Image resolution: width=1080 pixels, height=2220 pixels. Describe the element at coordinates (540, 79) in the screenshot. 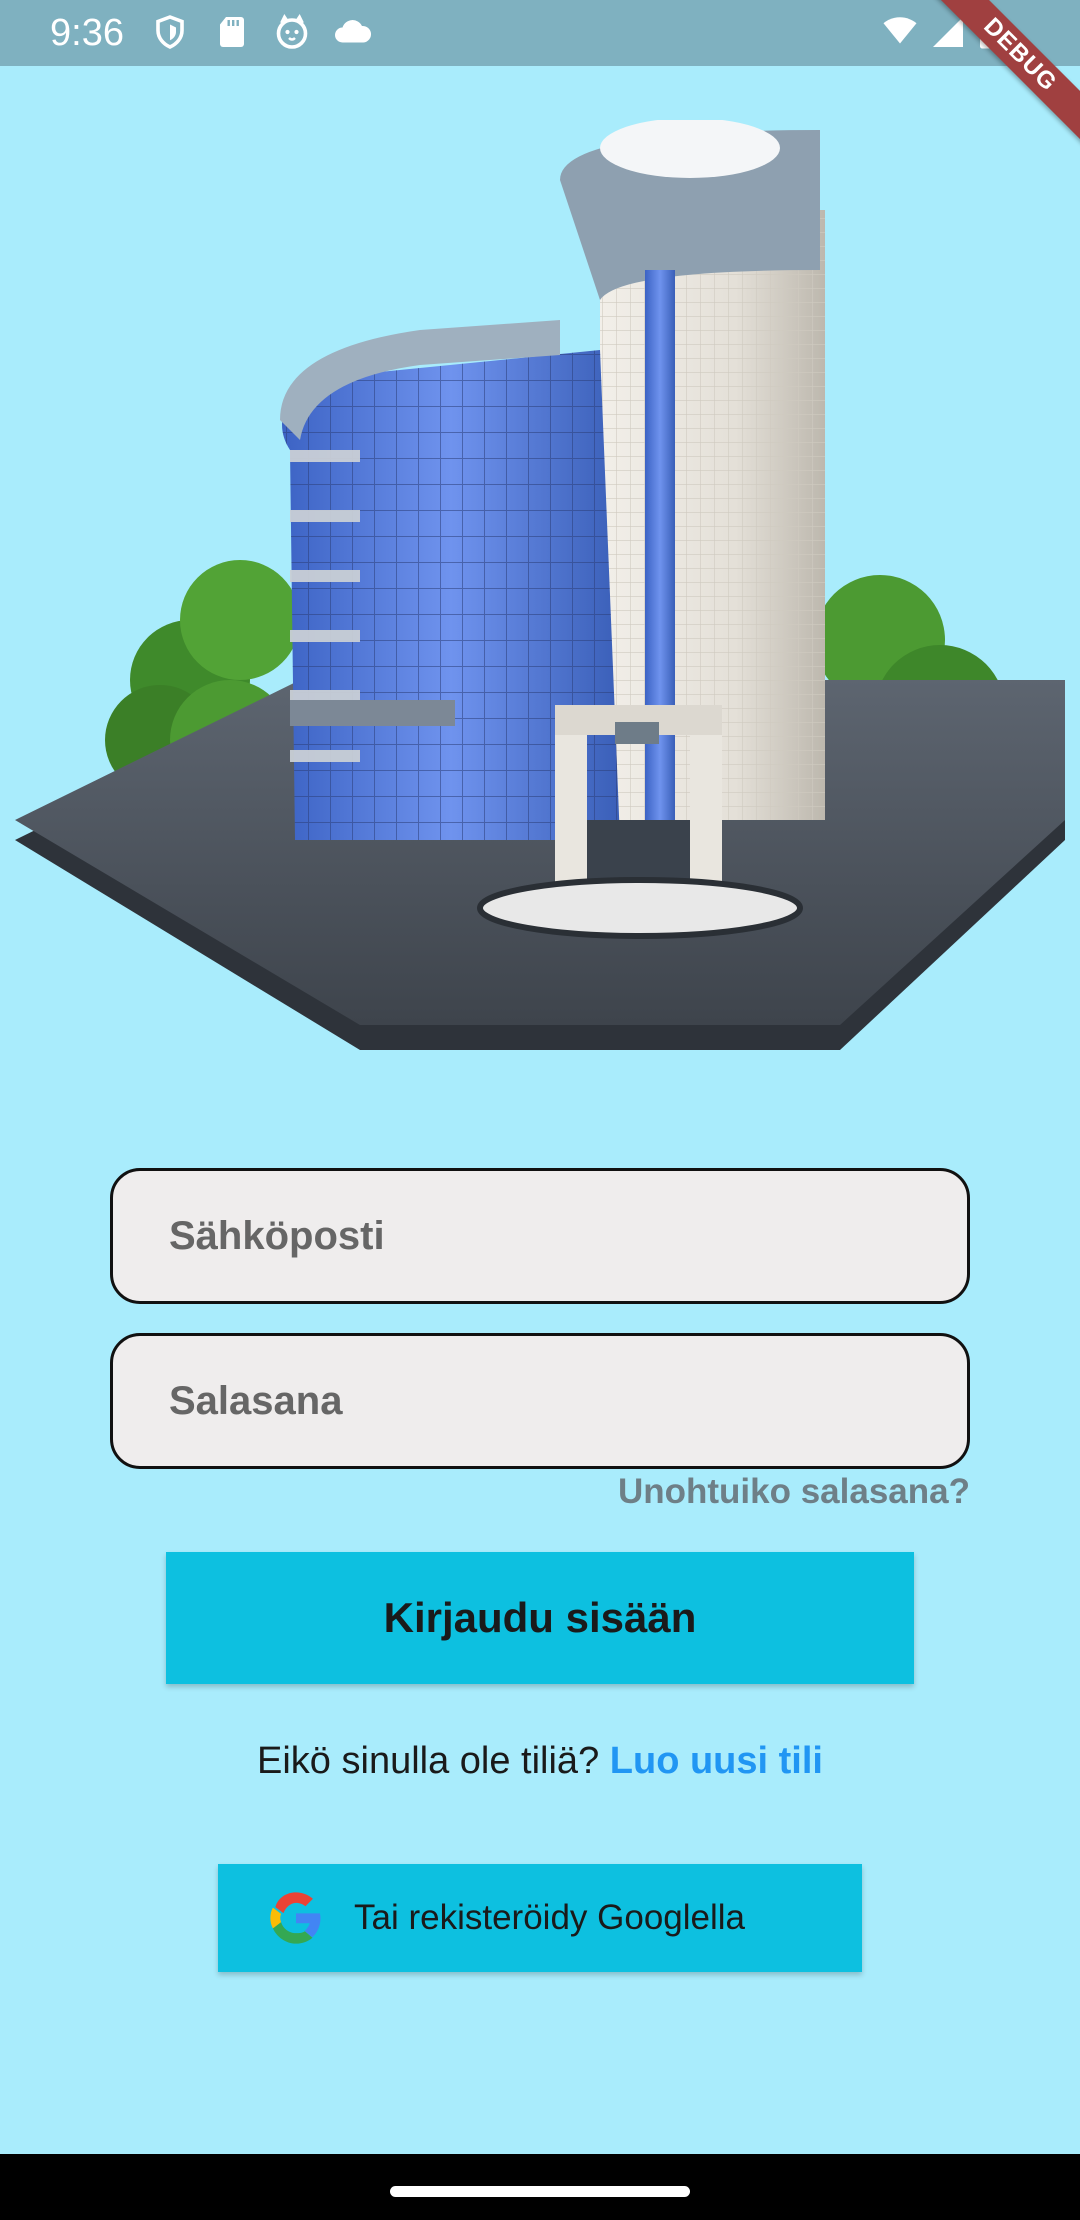

I see `status-bar: 9:36 DEBUG` at that location.